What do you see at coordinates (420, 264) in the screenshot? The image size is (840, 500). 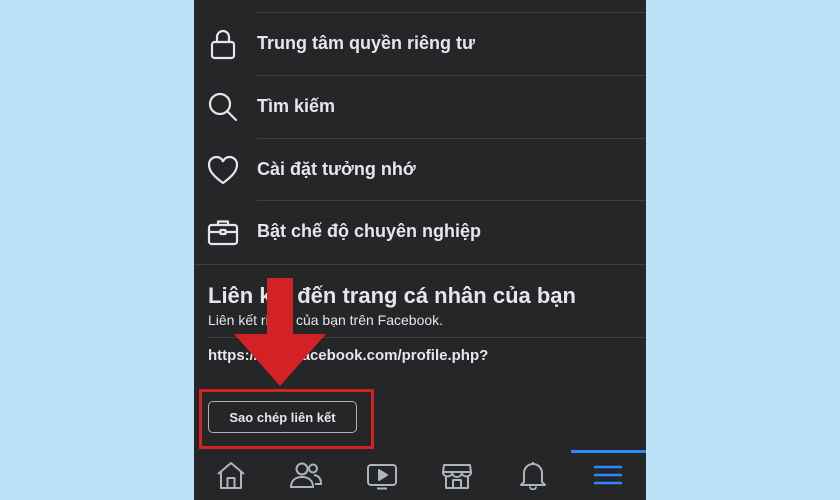 I see `divider` at bounding box center [420, 264].